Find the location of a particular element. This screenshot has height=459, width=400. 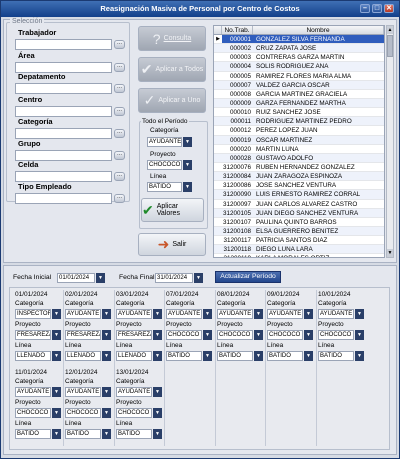

column-header-nombre: Nombre is located at coordinates (318, 30).